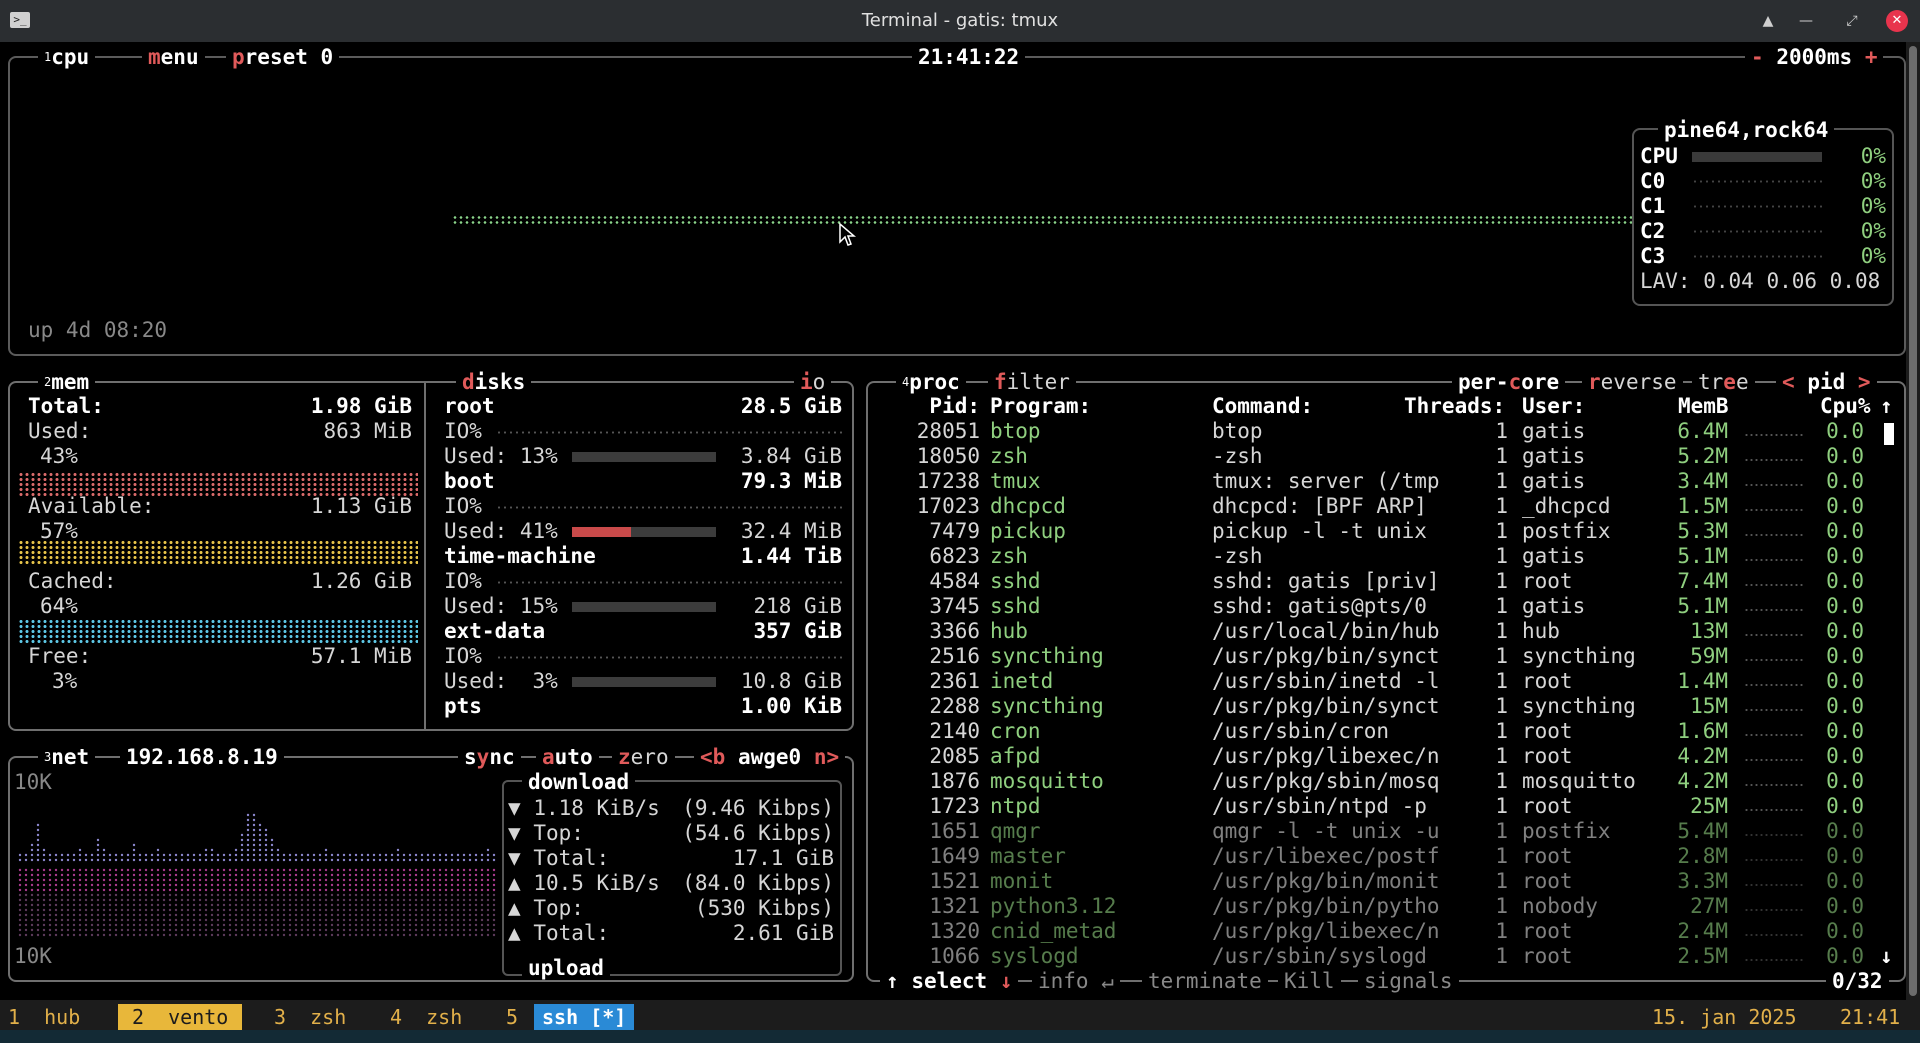 This screenshot has width=1920, height=1043. Describe the element at coordinates (1774, 810) in the screenshot. I see `process-cpu-graph` at that location.